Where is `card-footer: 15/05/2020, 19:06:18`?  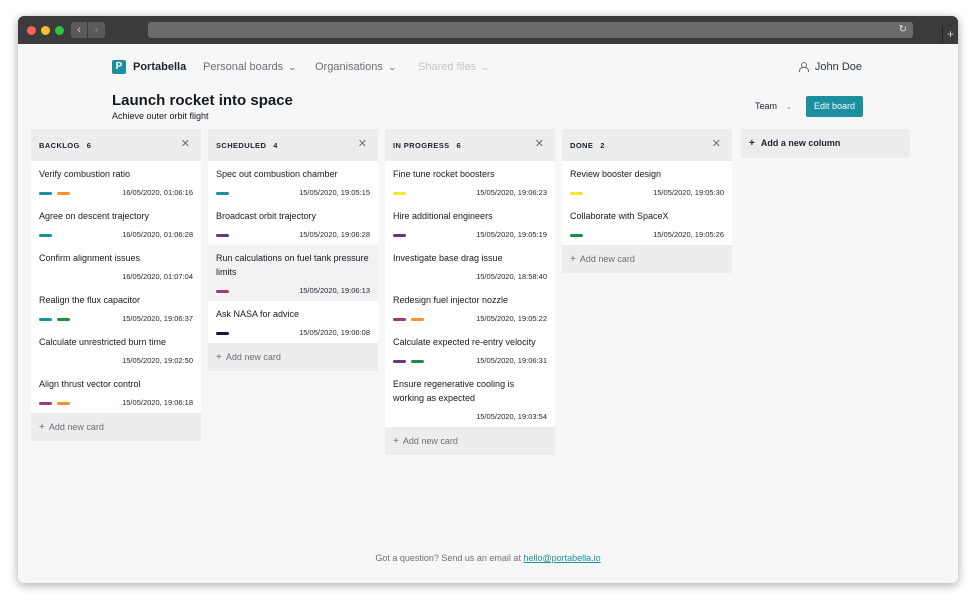
card-footer: 15/05/2020, 19:06:18 is located at coordinates (116, 402).